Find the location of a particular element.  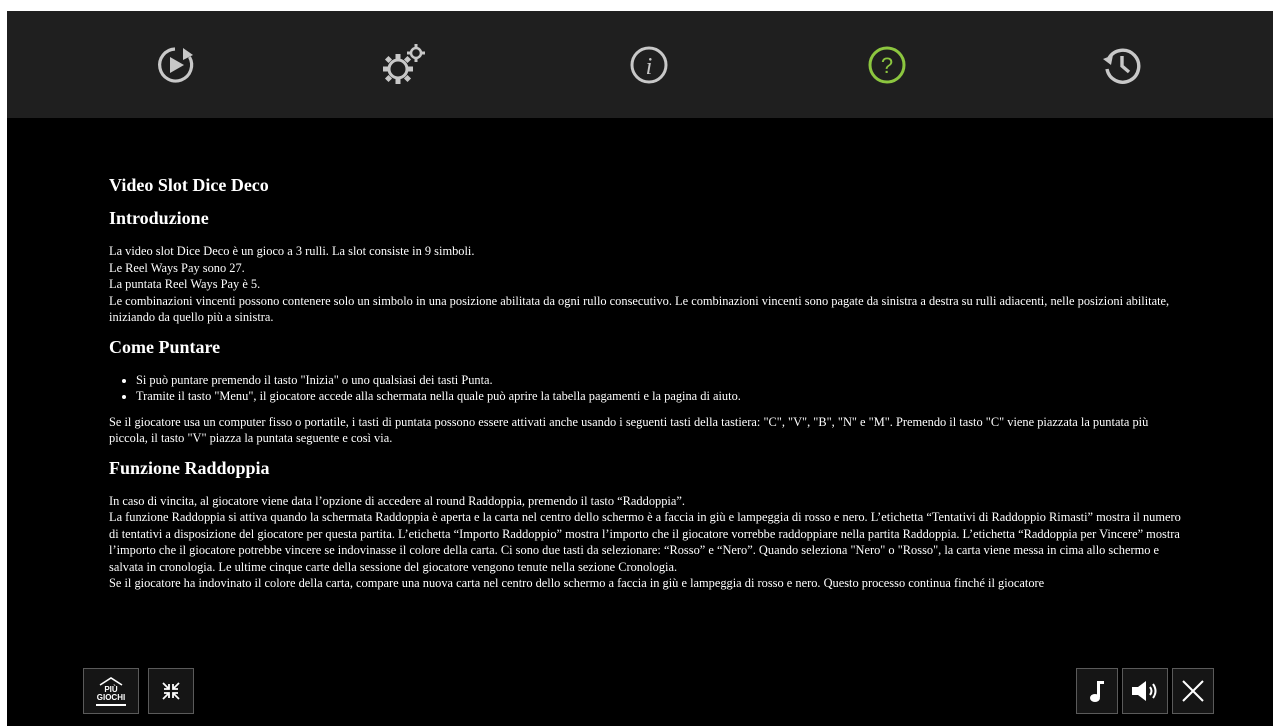

section-heading-betting: Come Puntare is located at coordinates (165, 346).